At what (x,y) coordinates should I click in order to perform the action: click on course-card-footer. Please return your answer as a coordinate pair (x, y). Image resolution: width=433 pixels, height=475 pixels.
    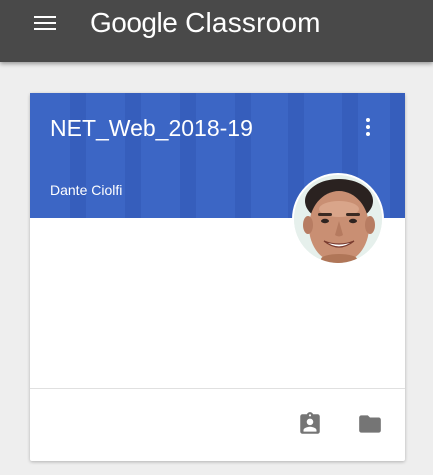
    Looking at the image, I should click on (217, 425).